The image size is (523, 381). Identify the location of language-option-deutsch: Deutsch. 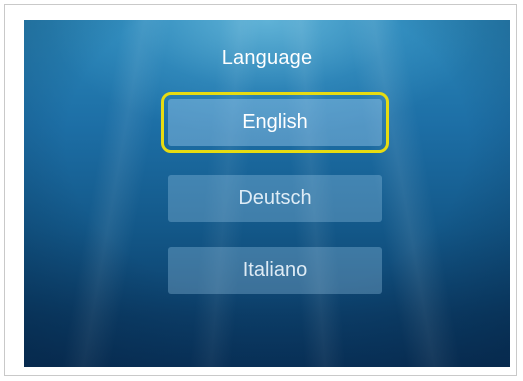
(275, 198).